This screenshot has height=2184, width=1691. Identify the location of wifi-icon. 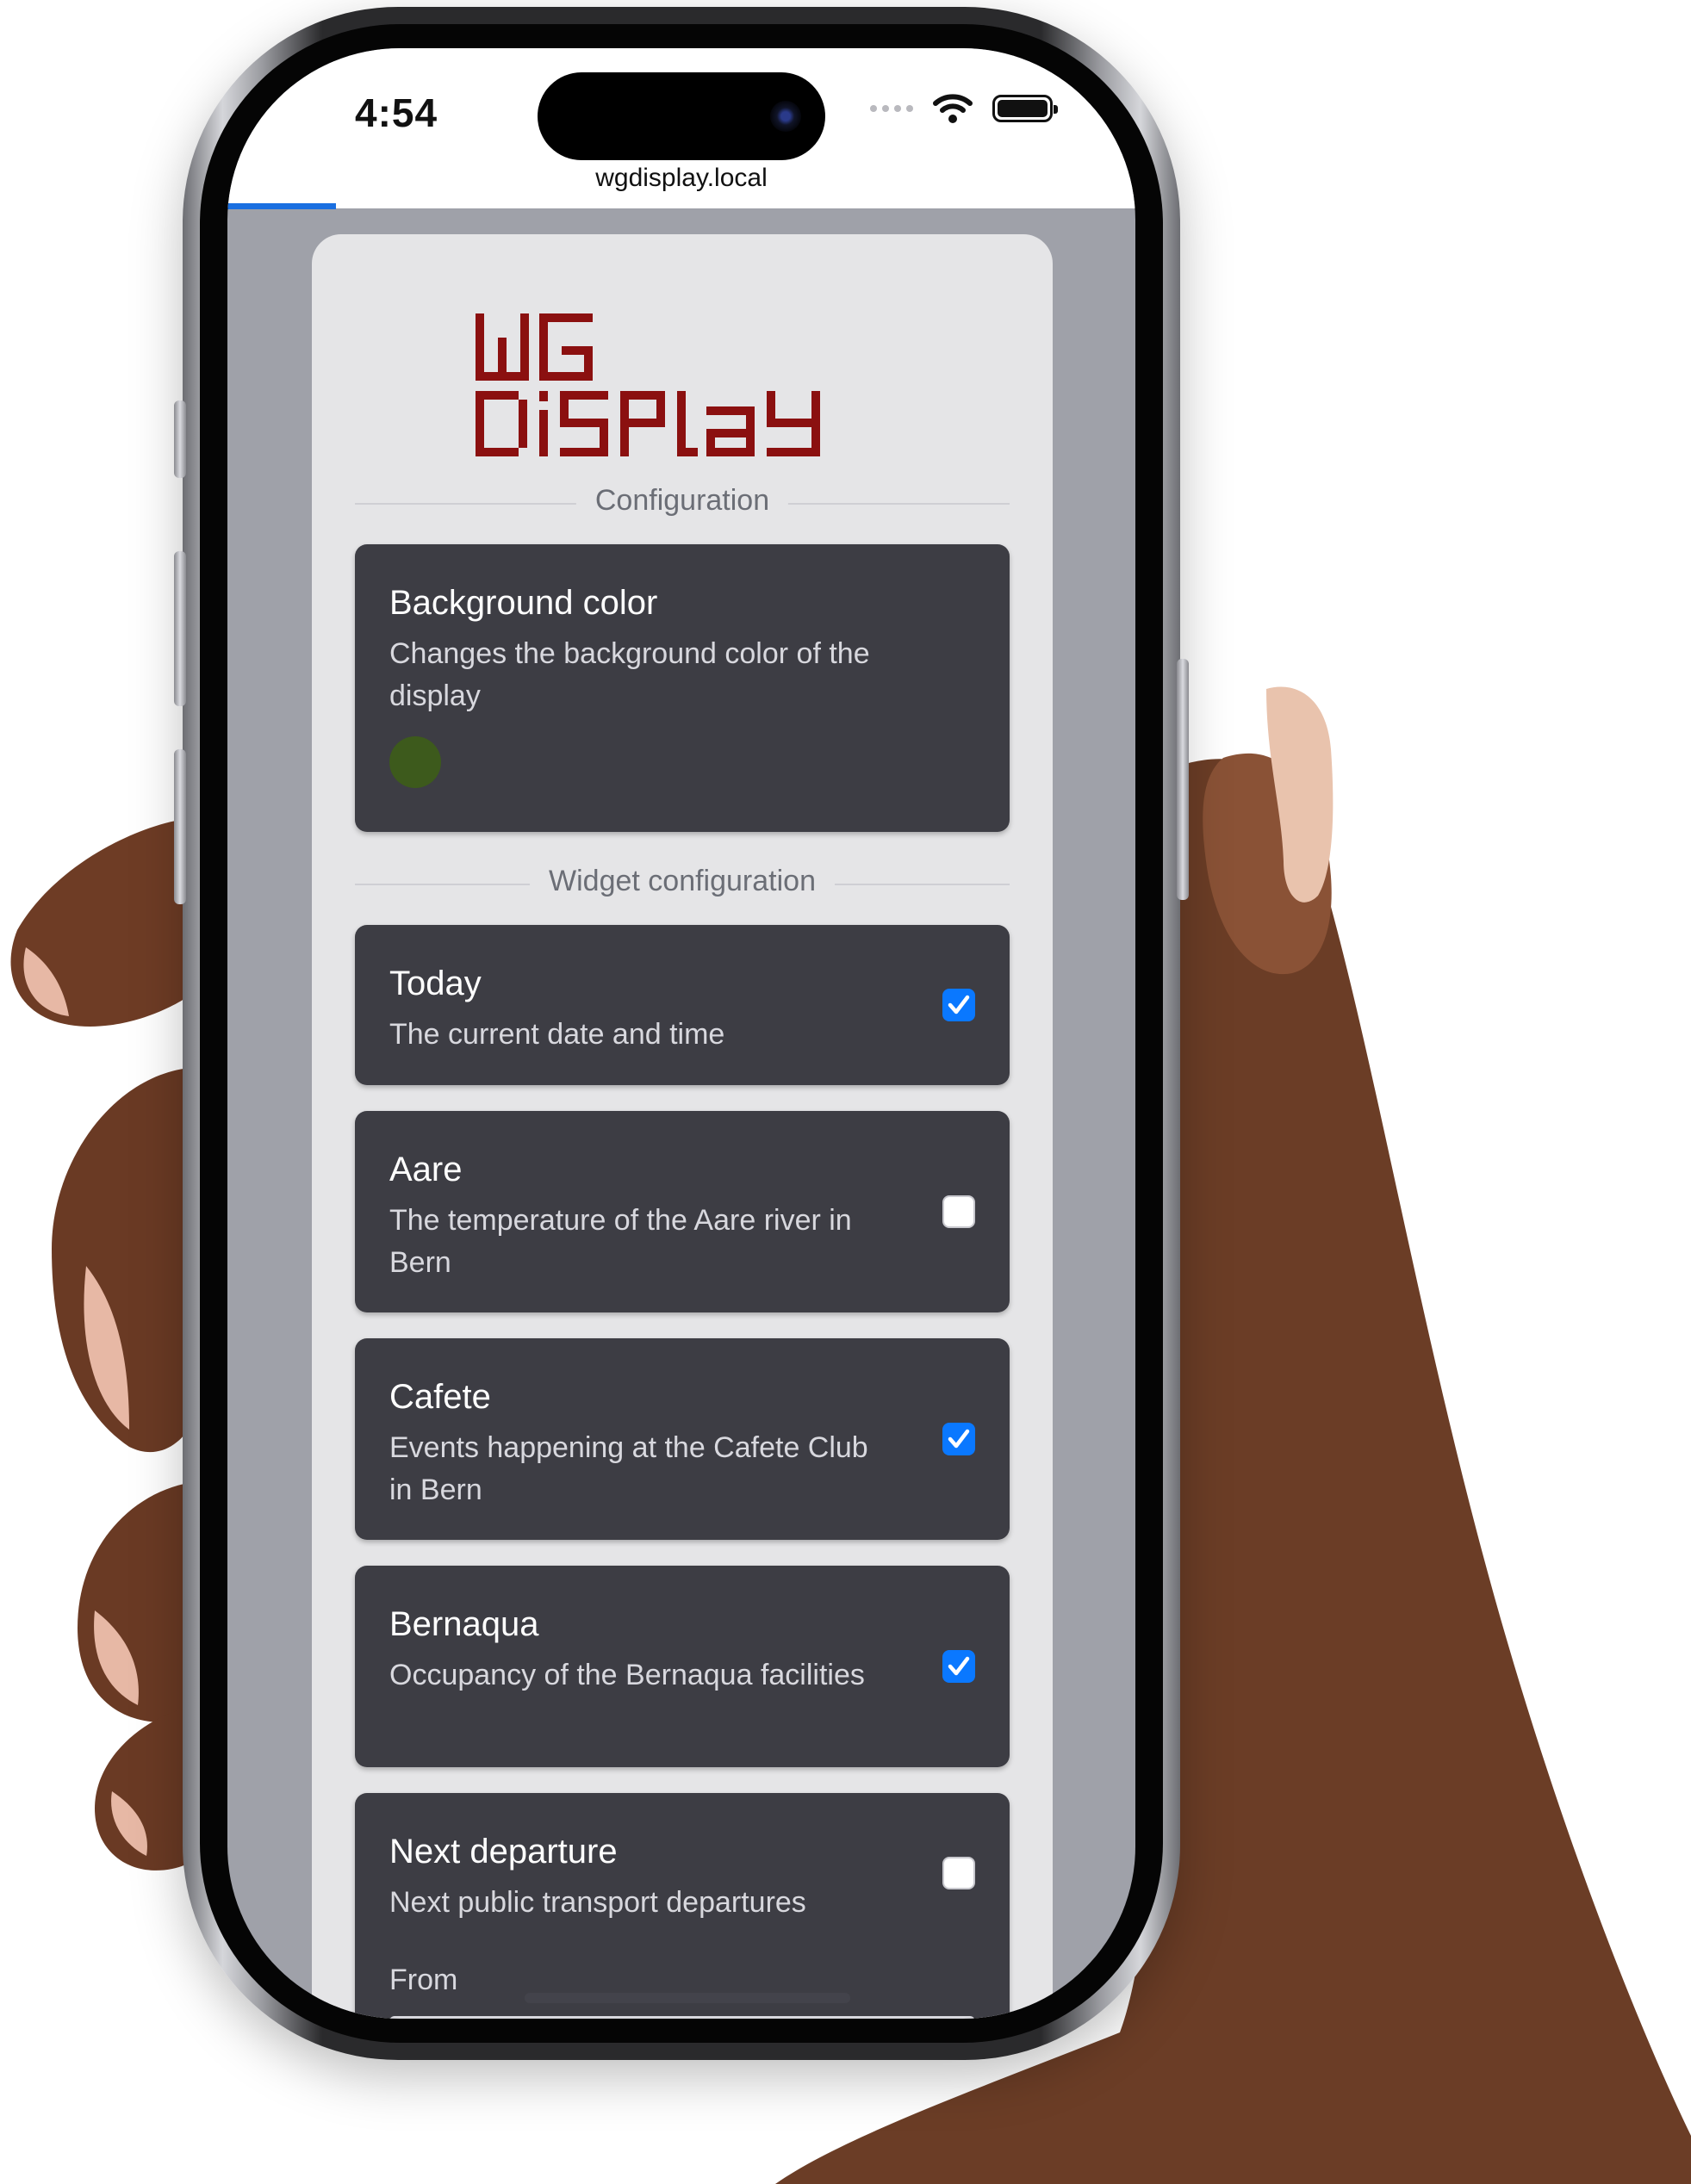
(953, 109).